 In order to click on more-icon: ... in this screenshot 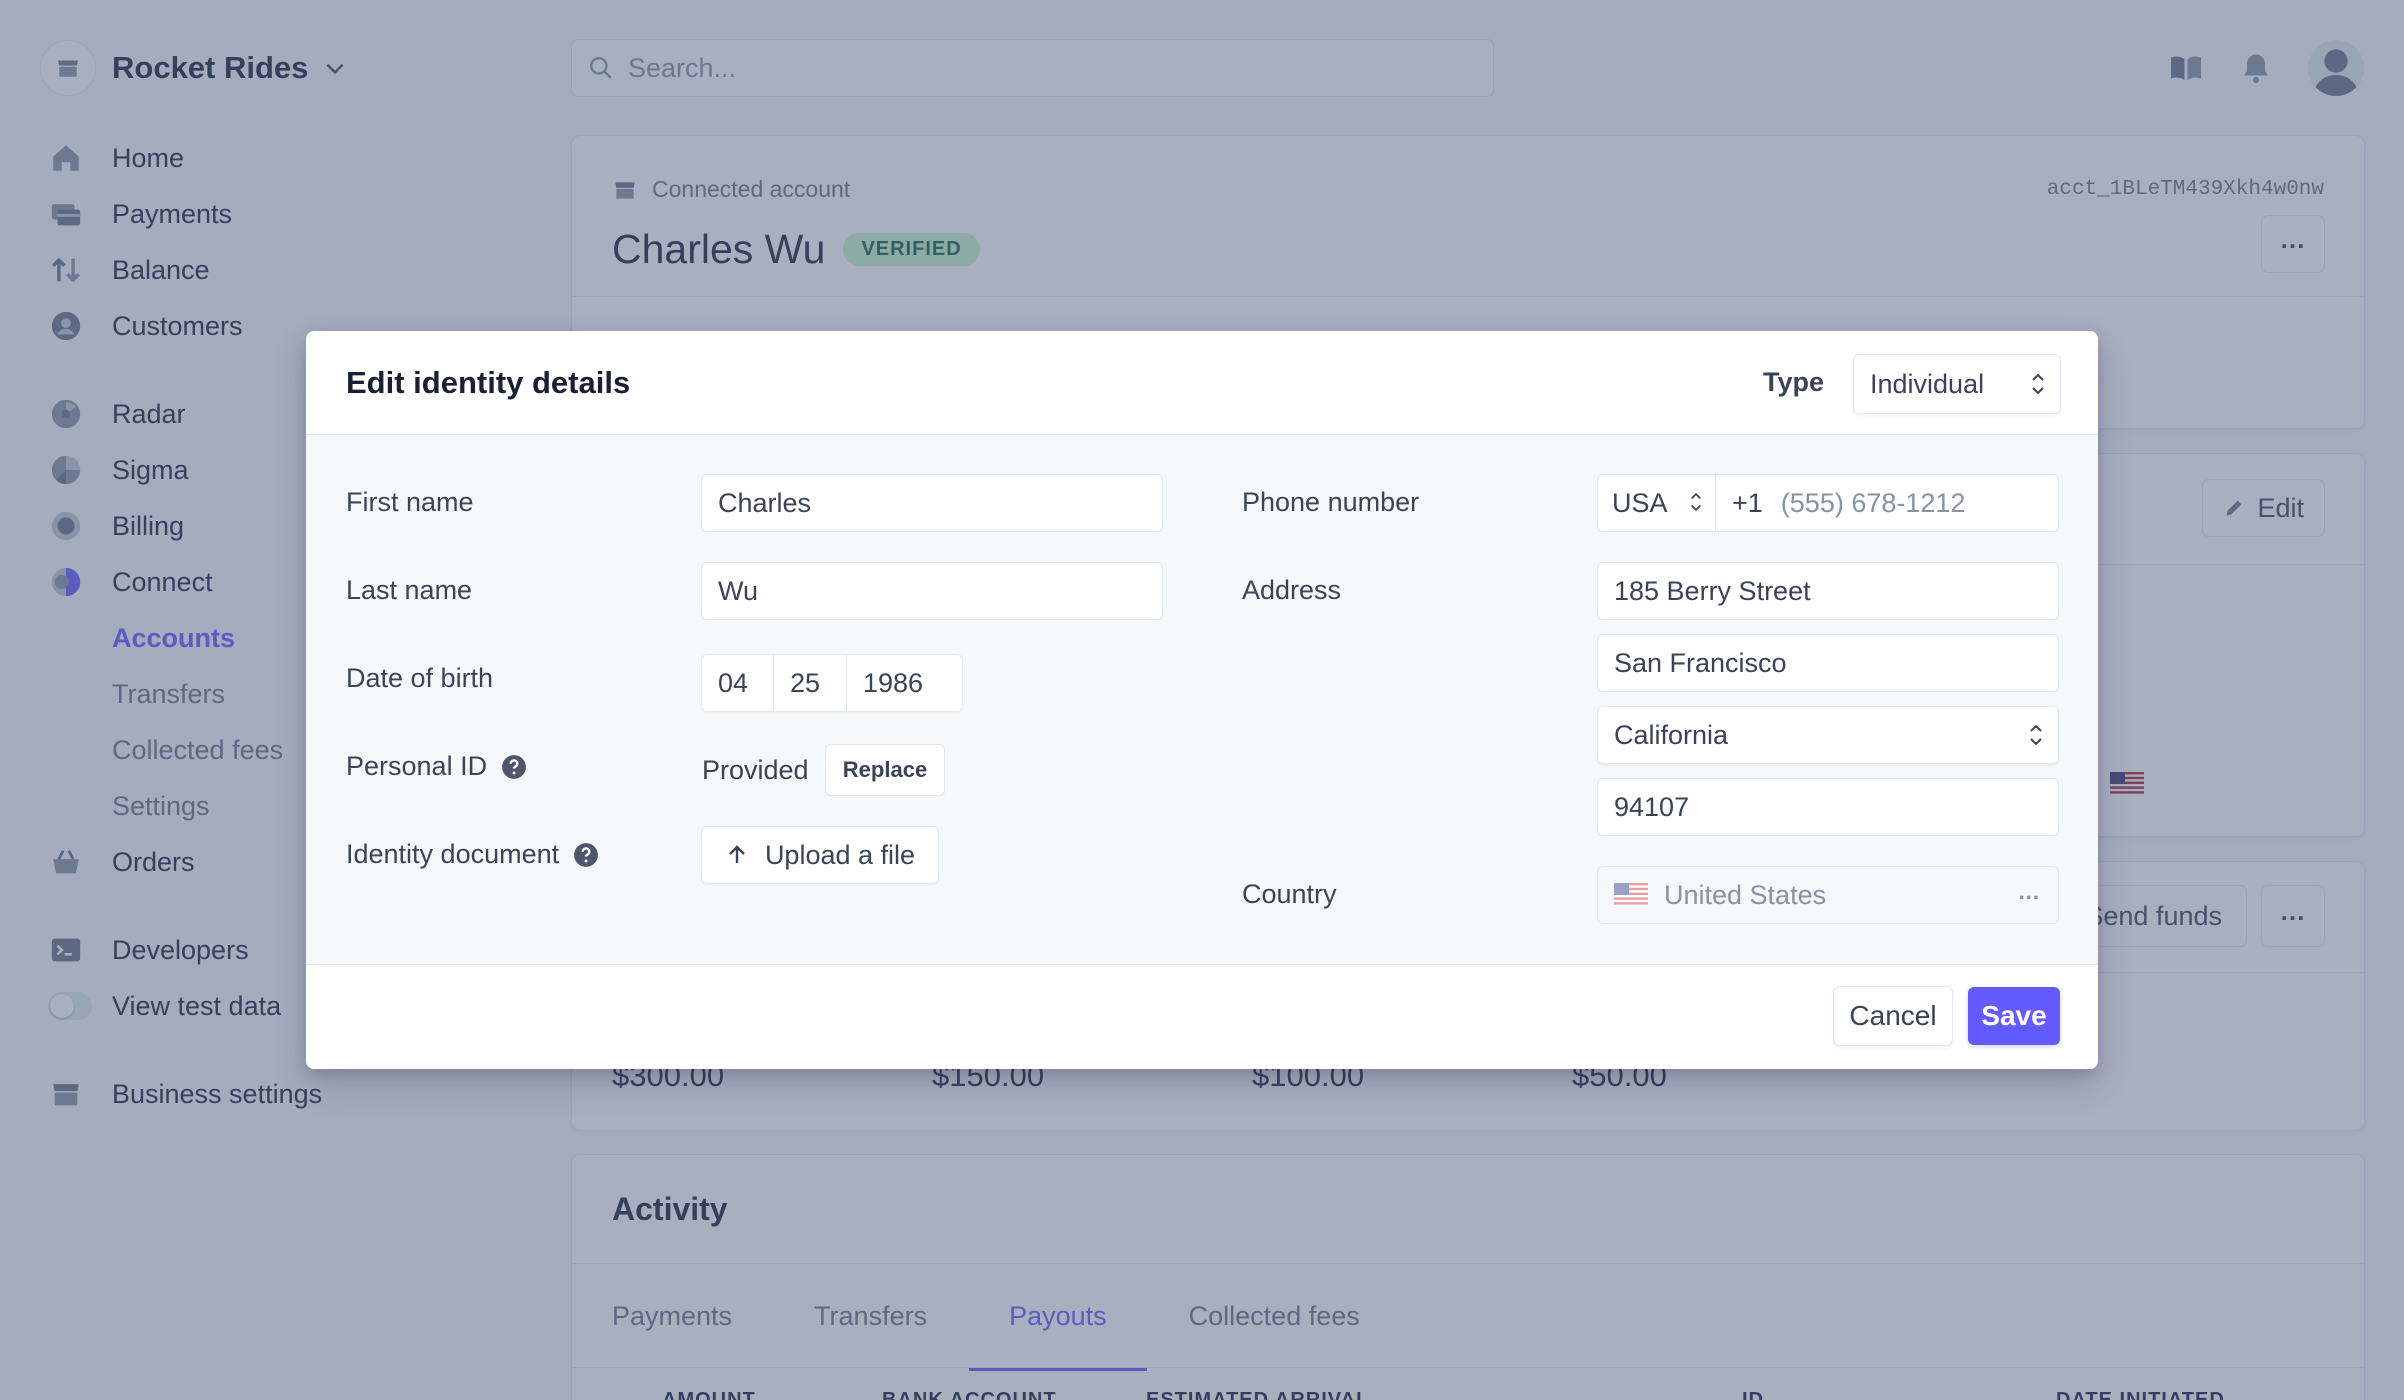, I will do `click(2029, 892)`.